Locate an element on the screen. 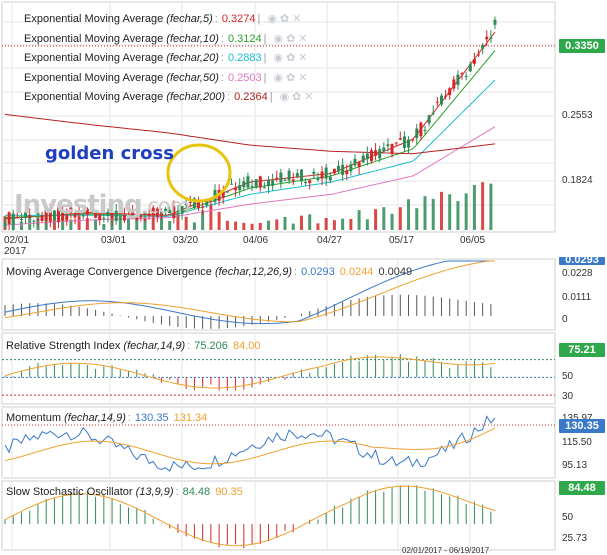  macd-ytick: 0.0111 is located at coordinates (577, 297).